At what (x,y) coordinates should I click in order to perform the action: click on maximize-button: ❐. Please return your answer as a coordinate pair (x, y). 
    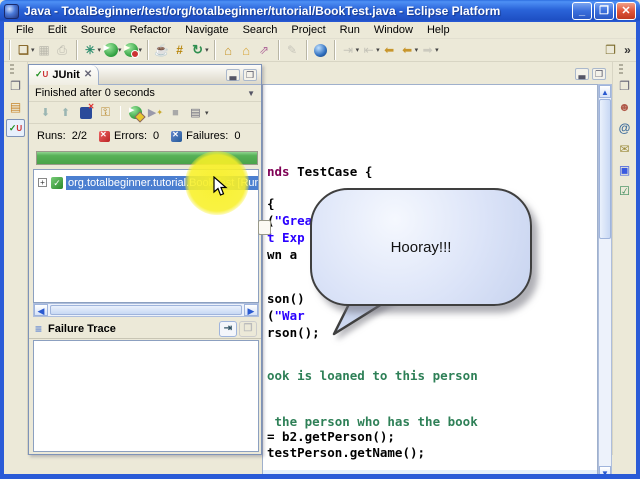
    Looking at the image, I should click on (604, 11).